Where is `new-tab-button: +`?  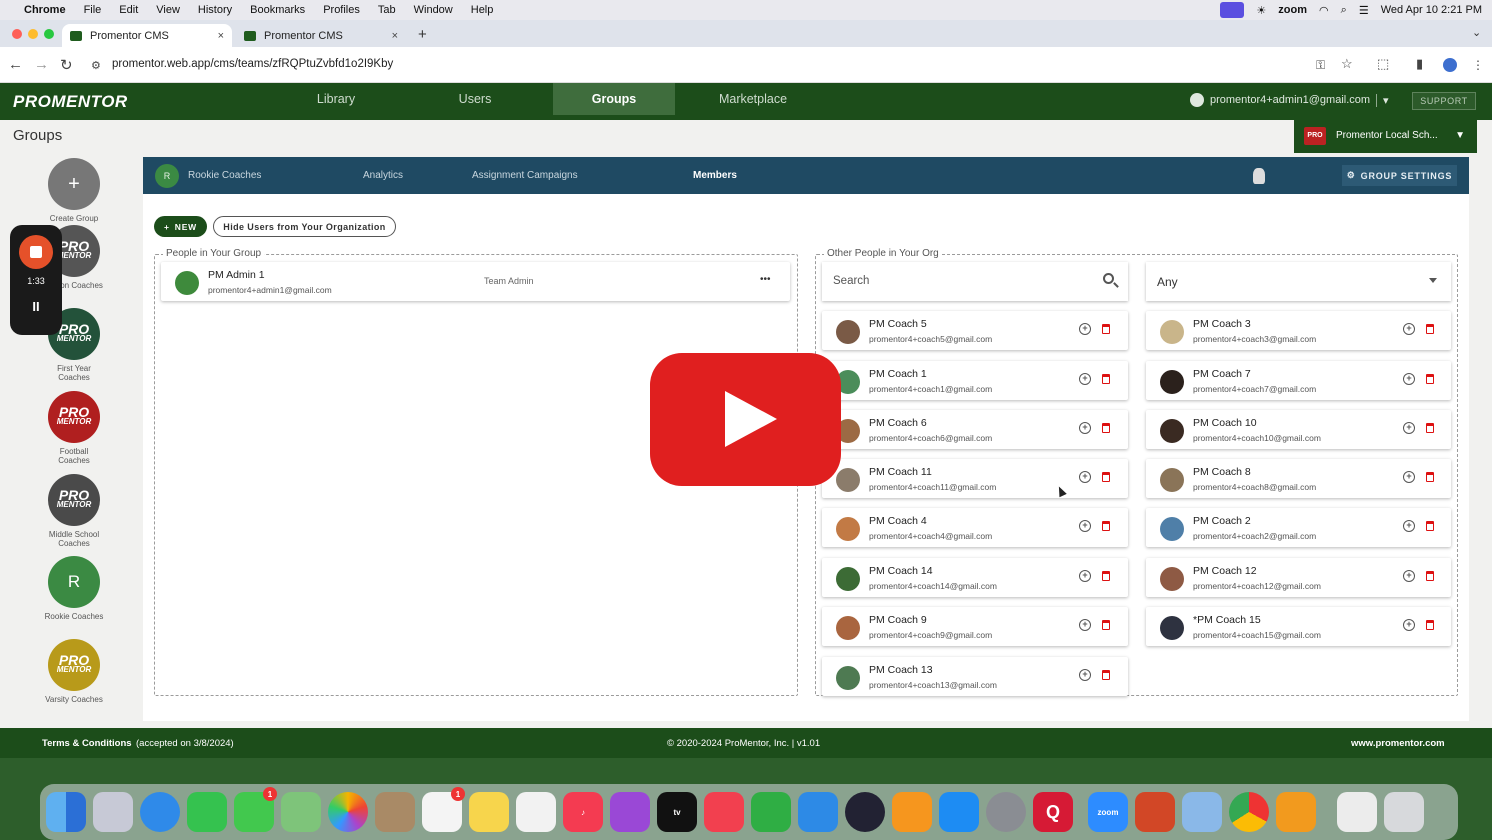 new-tab-button: + is located at coordinates (422, 34).